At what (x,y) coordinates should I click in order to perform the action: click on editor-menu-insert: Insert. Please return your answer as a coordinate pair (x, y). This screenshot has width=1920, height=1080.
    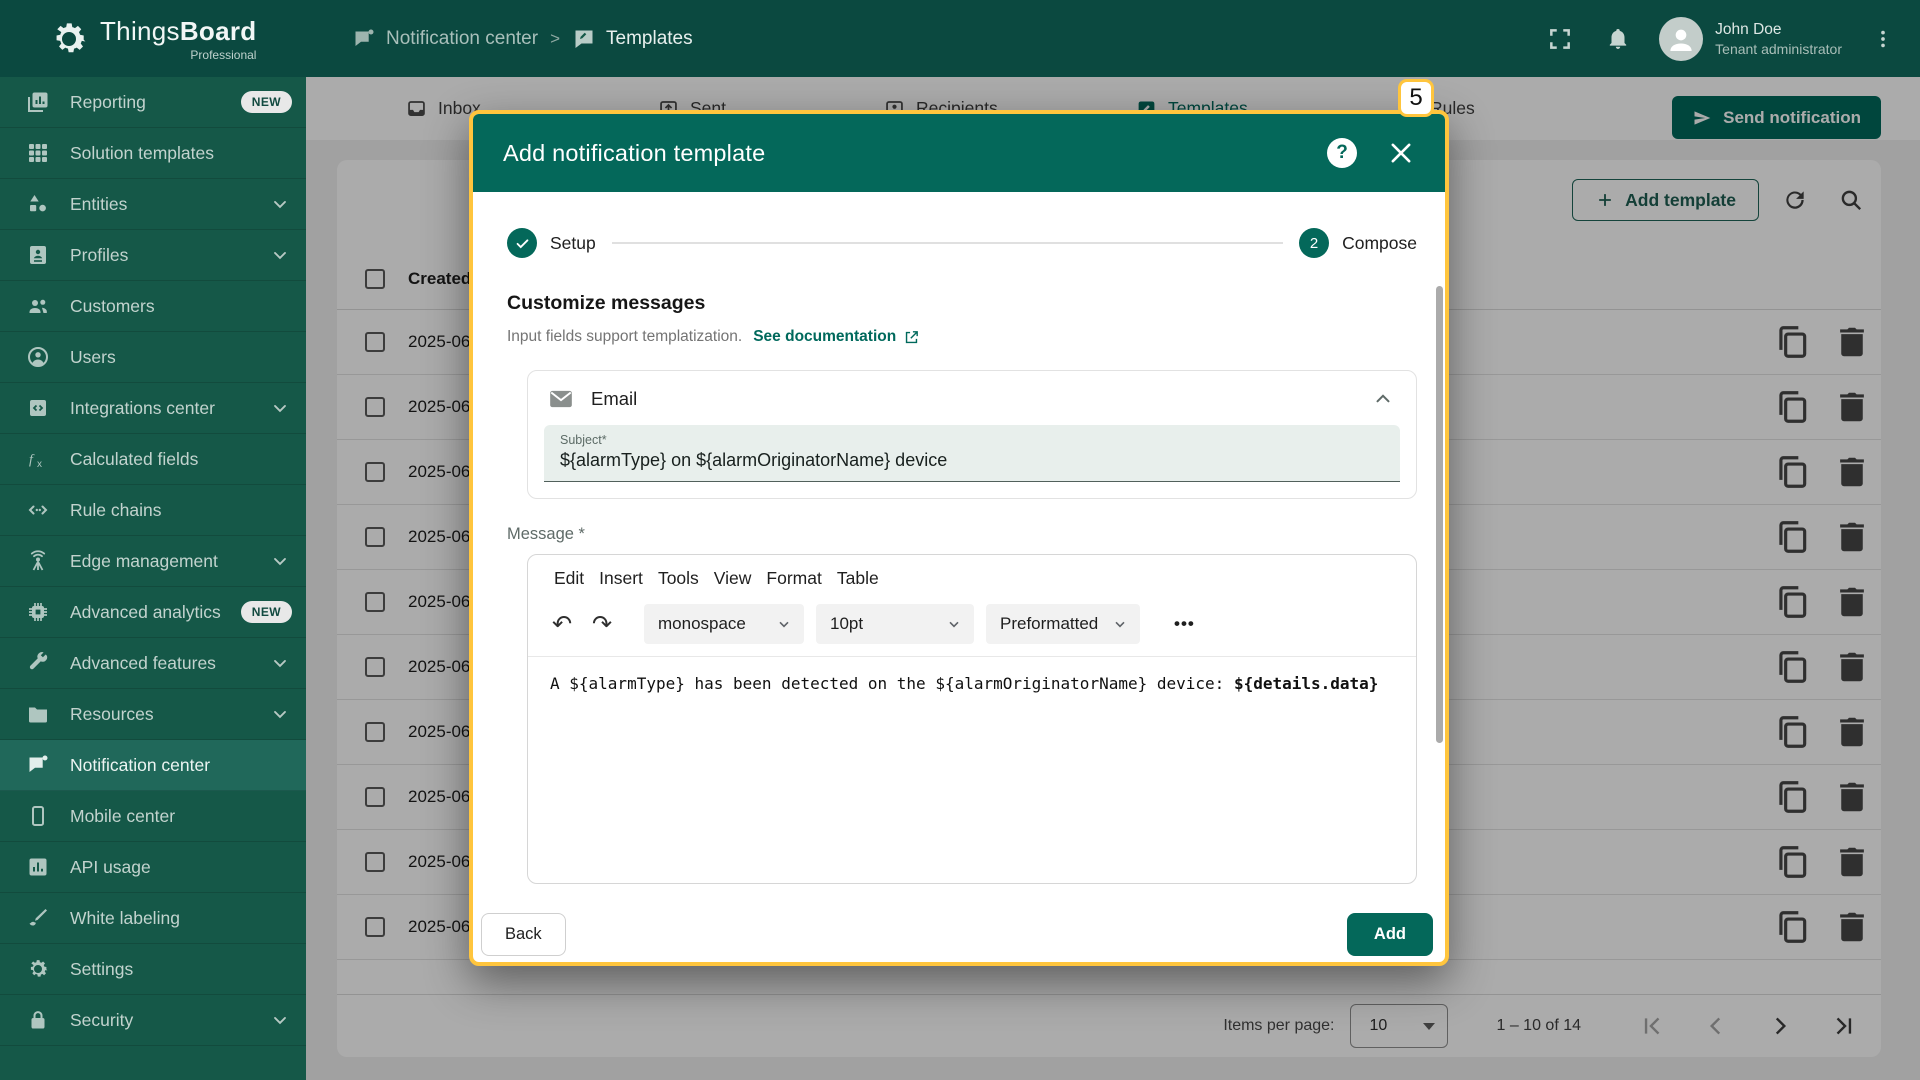
    Looking at the image, I should click on (621, 578).